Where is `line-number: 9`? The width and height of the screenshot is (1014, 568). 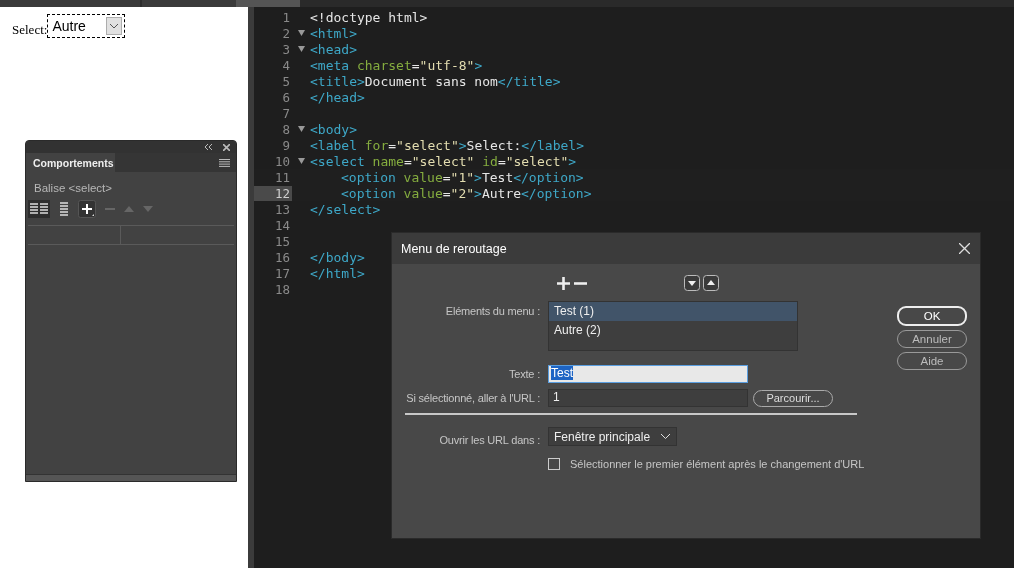
line-number: 9 is located at coordinates (286, 145).